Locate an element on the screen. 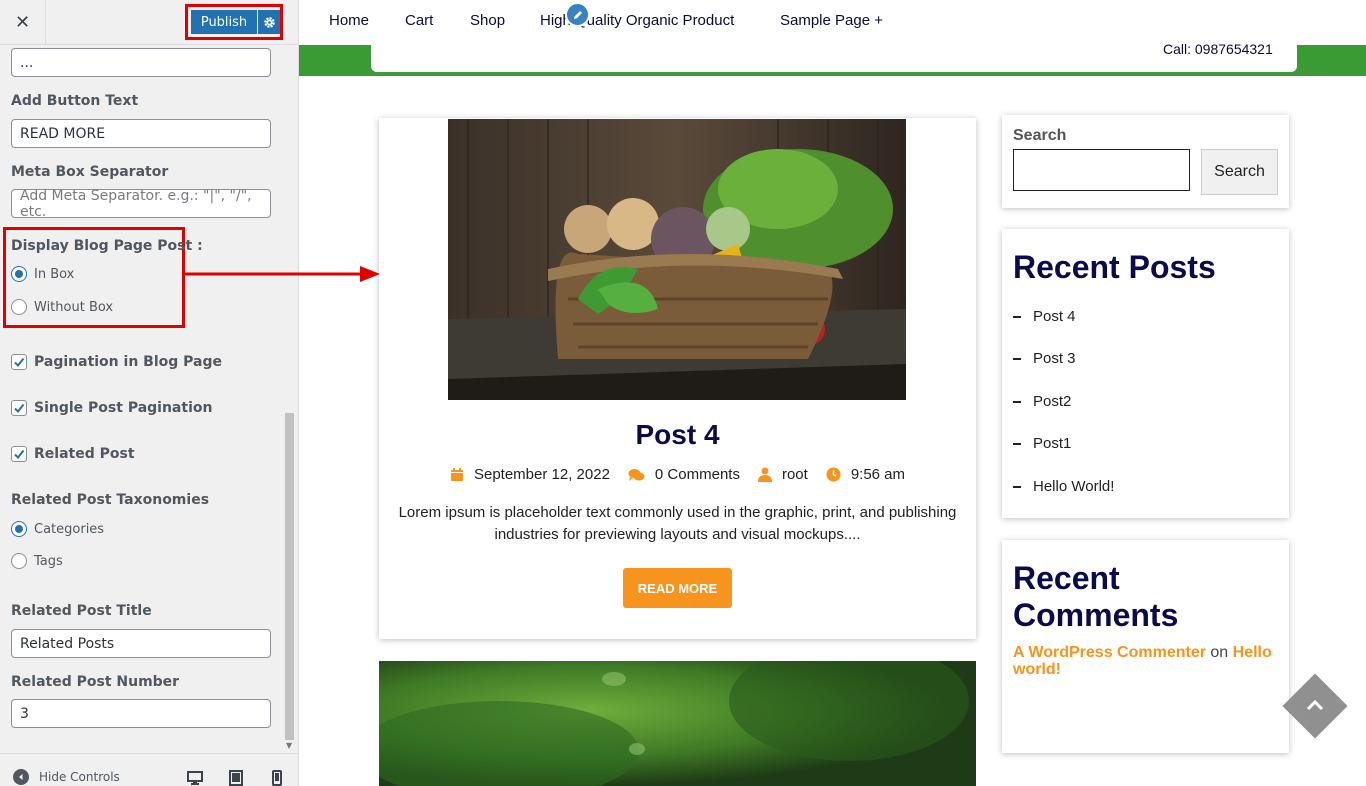 The width and height of the screenshot is (1366, 786). checkbox-related-post: Related Post is located at coordinates (73, 454).